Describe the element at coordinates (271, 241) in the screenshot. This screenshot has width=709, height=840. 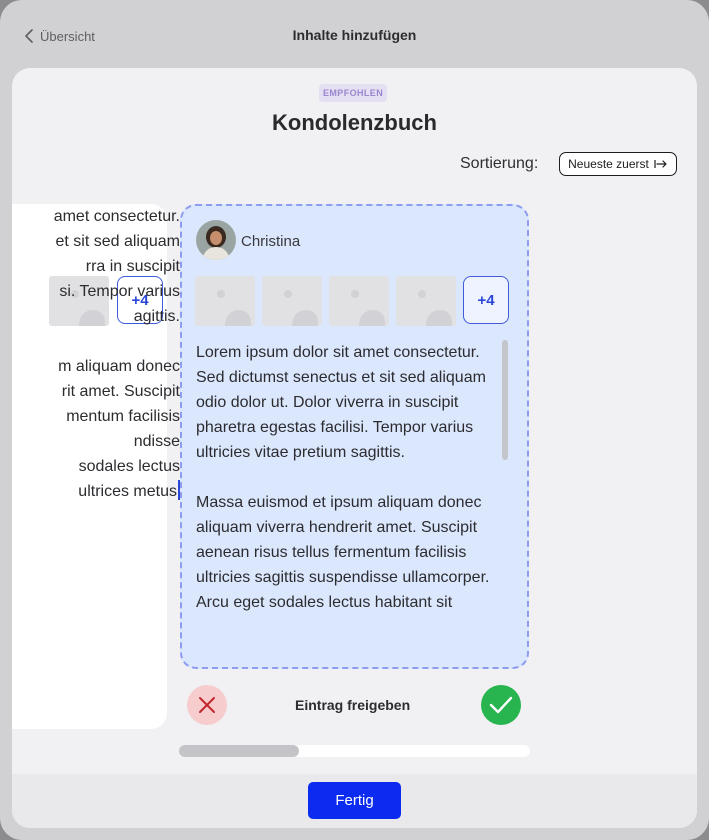
I see `author-name: Christina` at that location.